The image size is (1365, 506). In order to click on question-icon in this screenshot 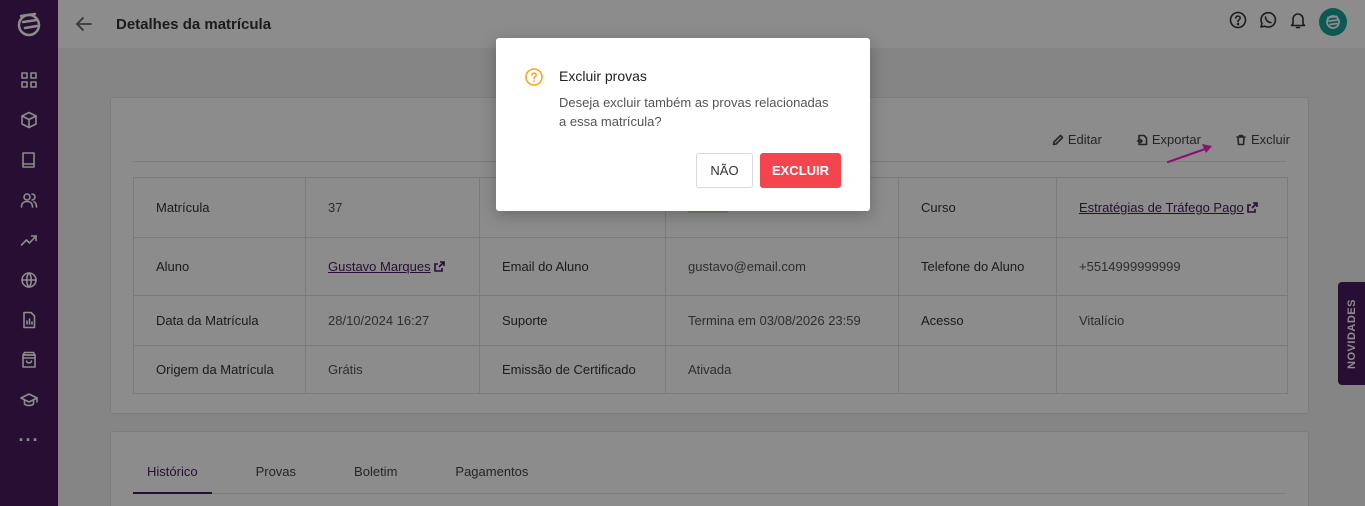, I will do `click(534, 77)`.